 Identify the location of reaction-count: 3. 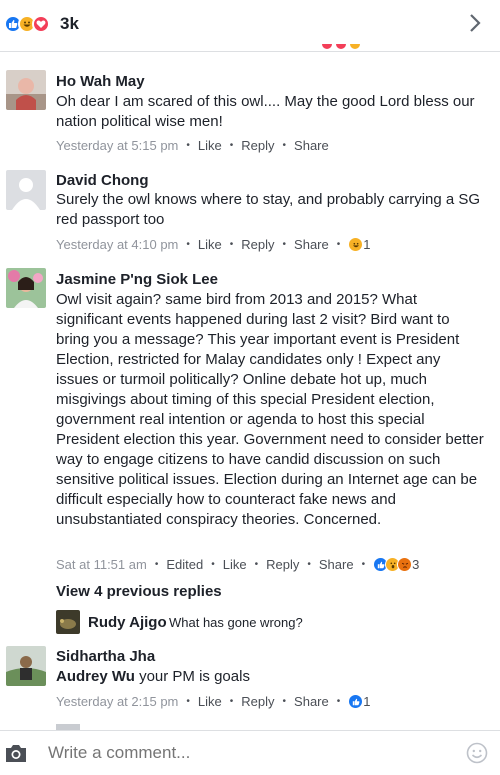
(415, 564).